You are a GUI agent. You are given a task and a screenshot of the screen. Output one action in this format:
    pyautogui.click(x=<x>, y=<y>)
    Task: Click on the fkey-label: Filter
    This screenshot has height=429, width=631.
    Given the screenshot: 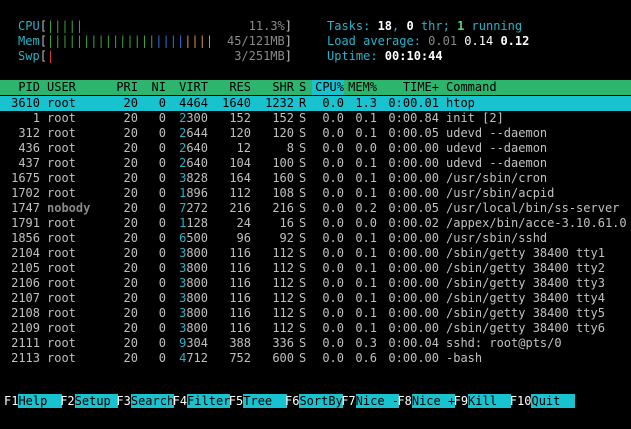 What is the action you would take?
    pyautogui.click(x=209, y=401)
    